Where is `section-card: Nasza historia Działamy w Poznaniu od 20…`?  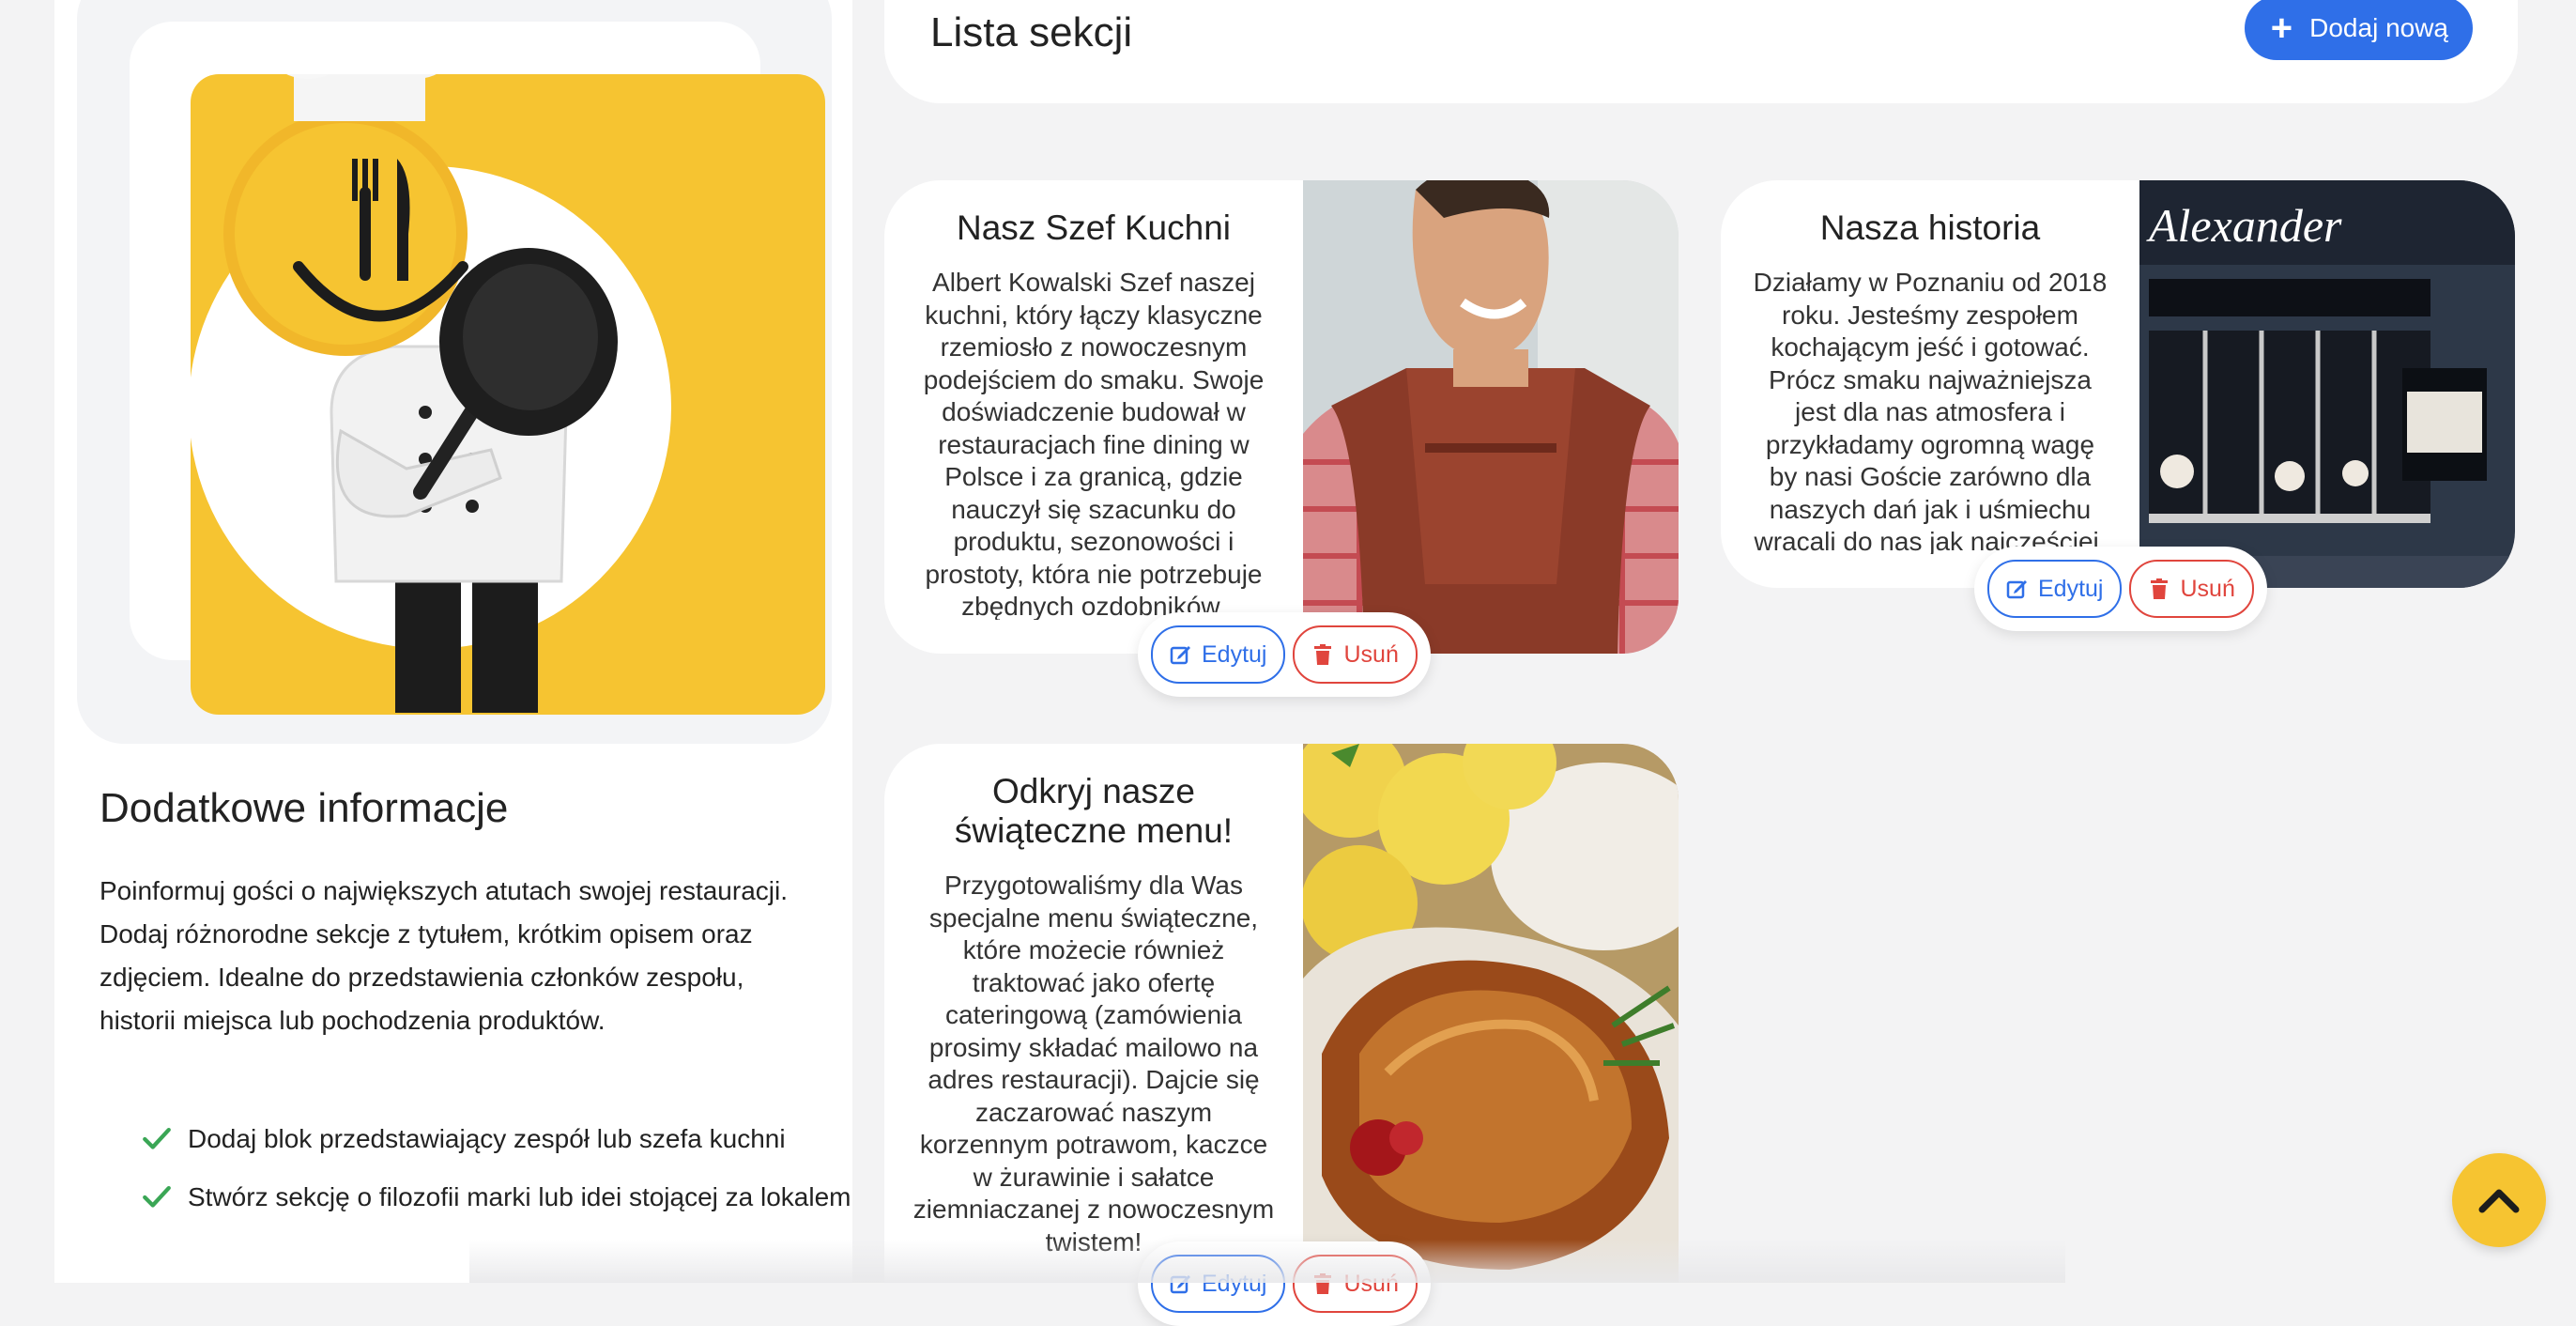
section-card: Nasza historia Działamy w Poznaniu od 20… is located at coordinates (2118, 405).